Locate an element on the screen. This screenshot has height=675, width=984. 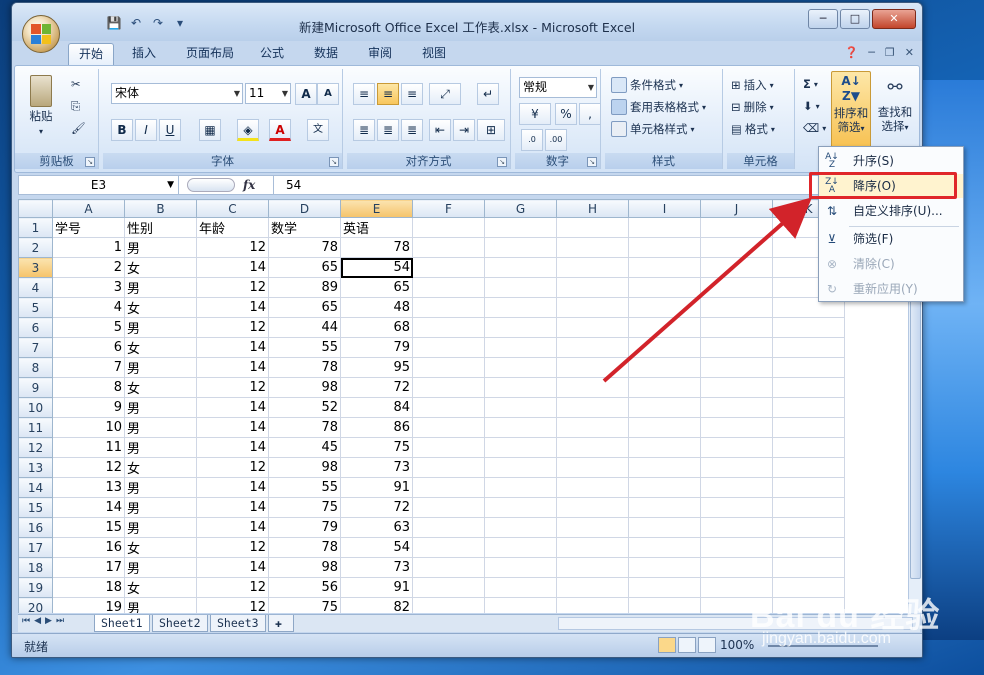
column-header: E is located at coordinates (376, 208).